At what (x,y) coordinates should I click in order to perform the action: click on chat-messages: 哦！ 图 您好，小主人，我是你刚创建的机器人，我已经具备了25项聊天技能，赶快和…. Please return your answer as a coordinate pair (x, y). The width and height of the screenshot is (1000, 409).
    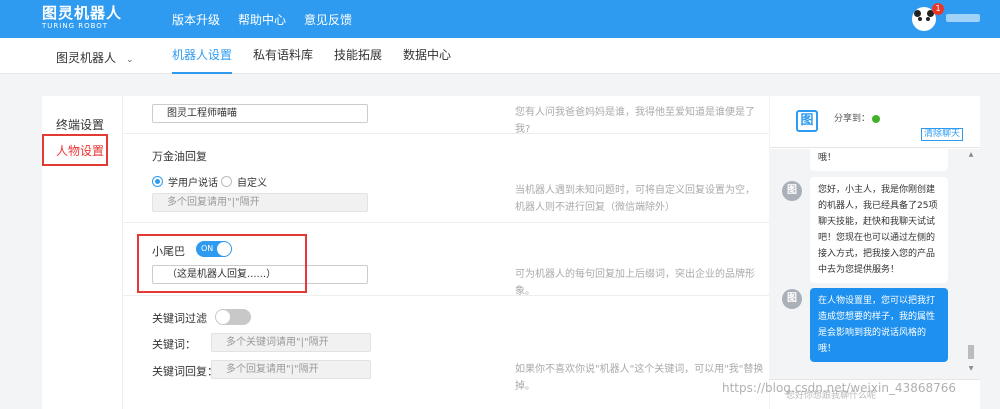
    Looking at the image, I should click on (875, 264).